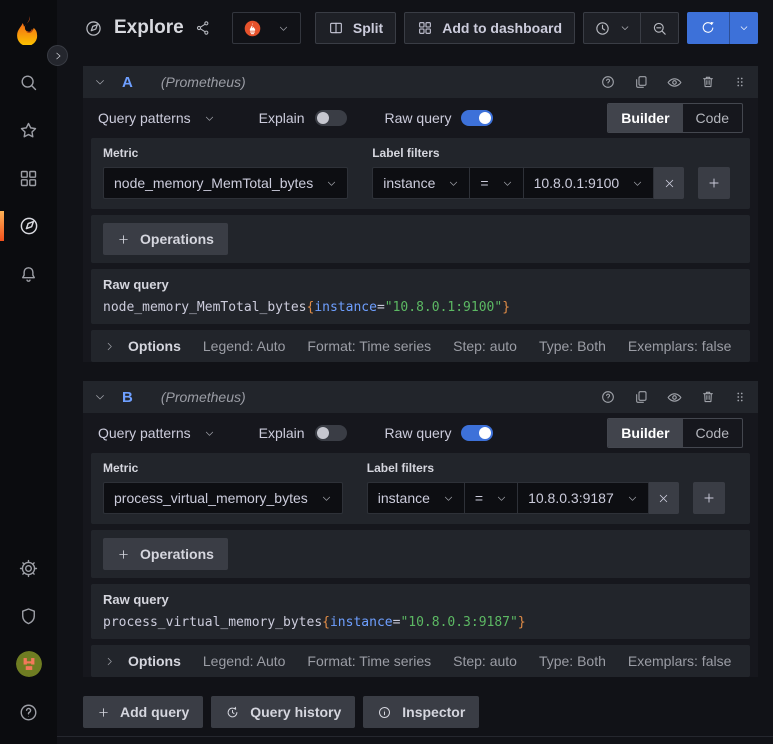  Describe the element at coordinates (28, 568) in the screenshot. I see `sidebar-item-settings` at that location.